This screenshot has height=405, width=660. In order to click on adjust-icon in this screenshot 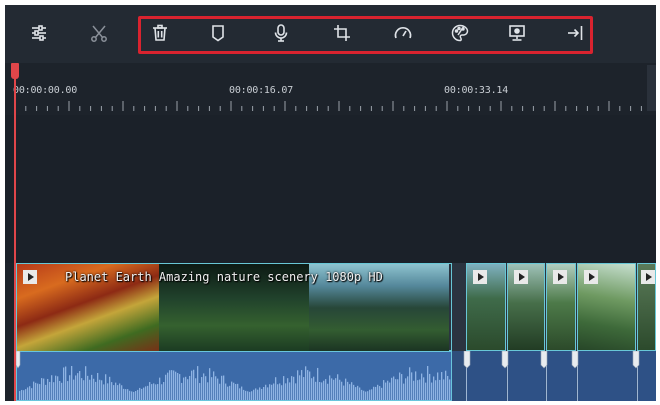, I will do `click(39, 33)`.